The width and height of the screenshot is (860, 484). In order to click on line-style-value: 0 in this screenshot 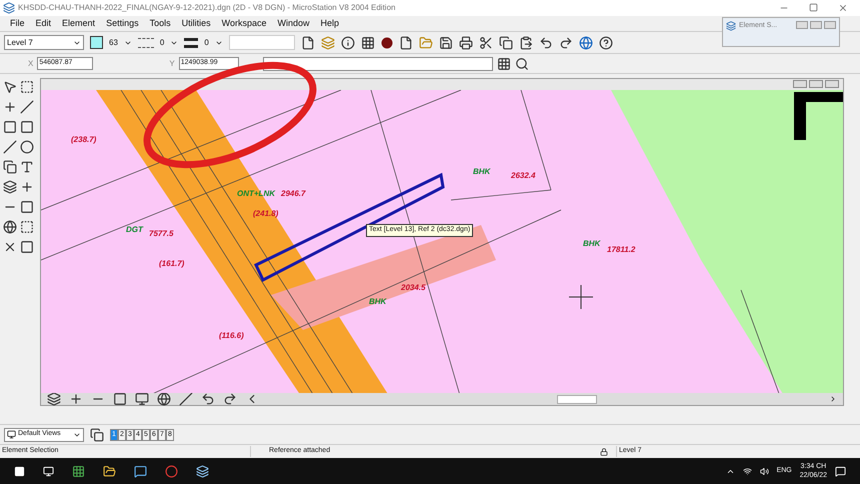, I will do `click(162, 42)`.